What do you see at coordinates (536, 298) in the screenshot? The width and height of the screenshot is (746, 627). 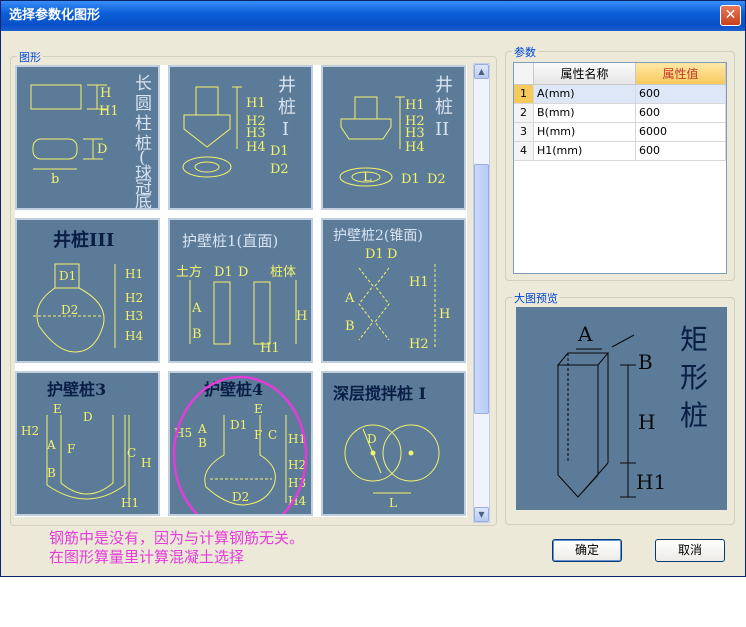 I see `preview-group-label: 大图预览` at bounding box center [536, 298].